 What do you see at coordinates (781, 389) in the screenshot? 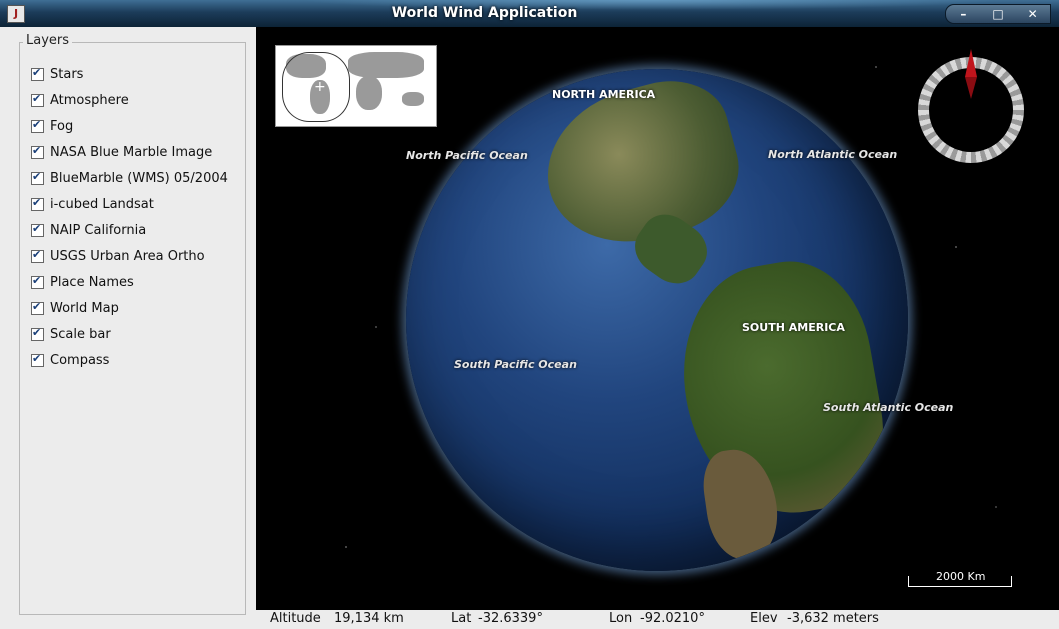
I see `south-america-landmass` at bounding box center [781, 389].